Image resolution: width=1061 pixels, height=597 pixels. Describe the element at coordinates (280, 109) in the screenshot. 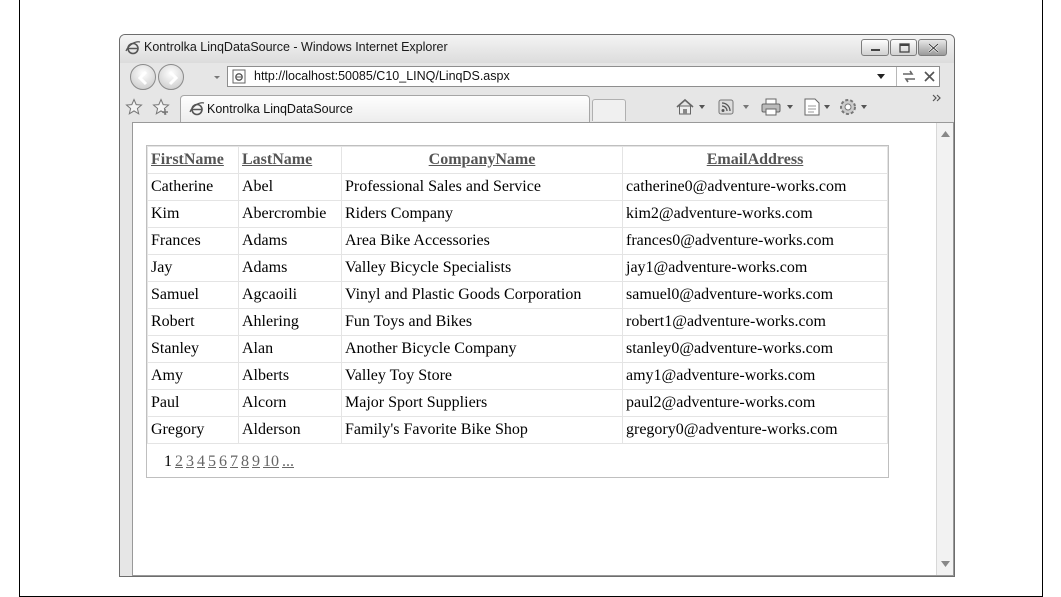

I see `tab-label: Kontrolka LinqDataSource` at that location.